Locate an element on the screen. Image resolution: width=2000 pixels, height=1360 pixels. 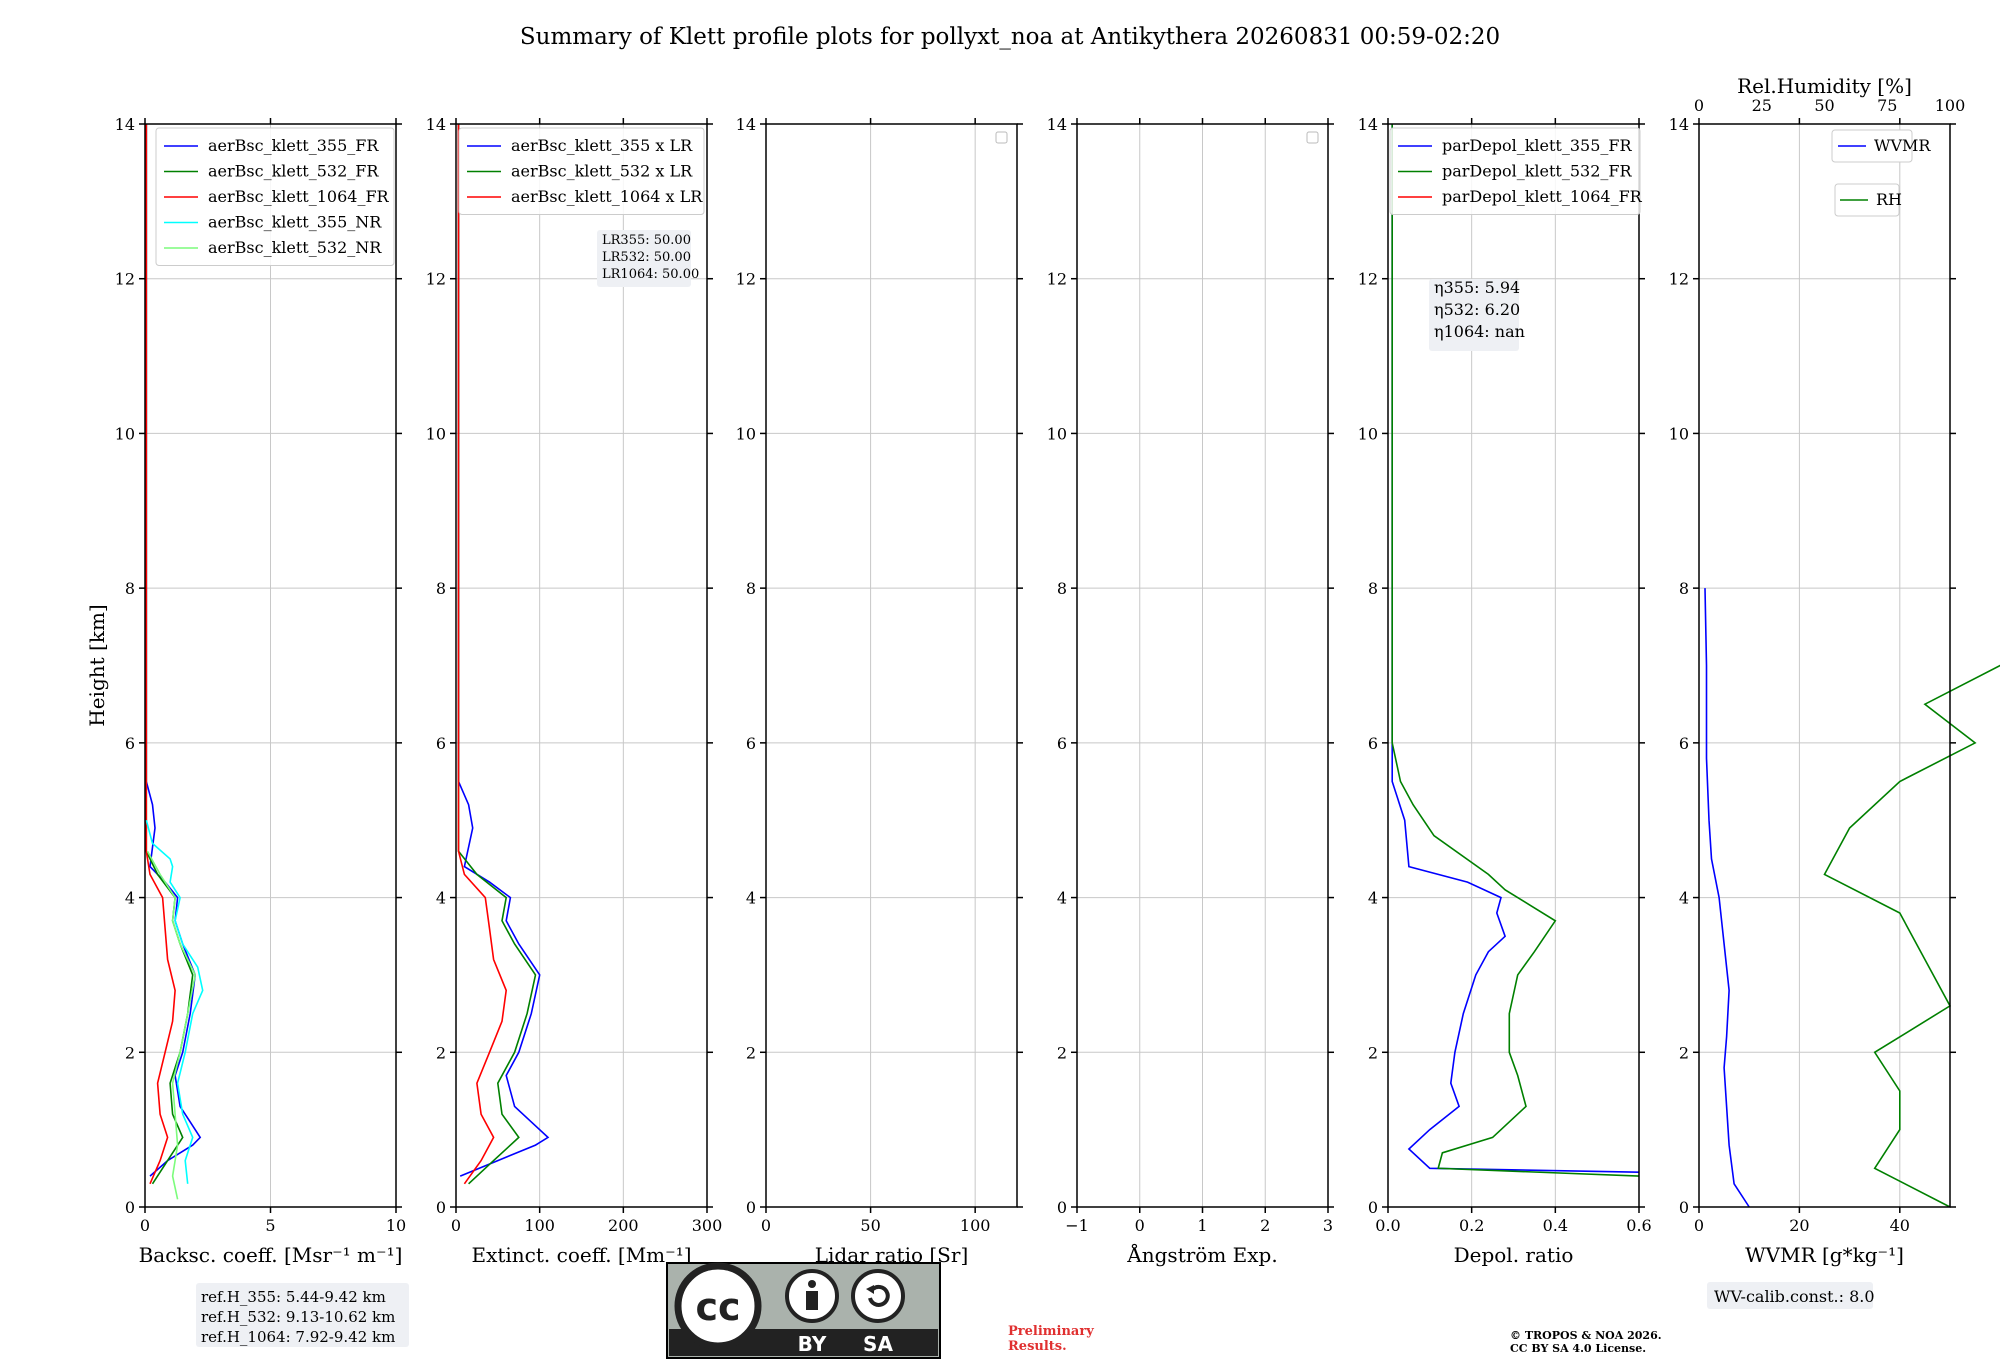
x-tick-label: 0.4 is located at coordinates (1555, 1225).